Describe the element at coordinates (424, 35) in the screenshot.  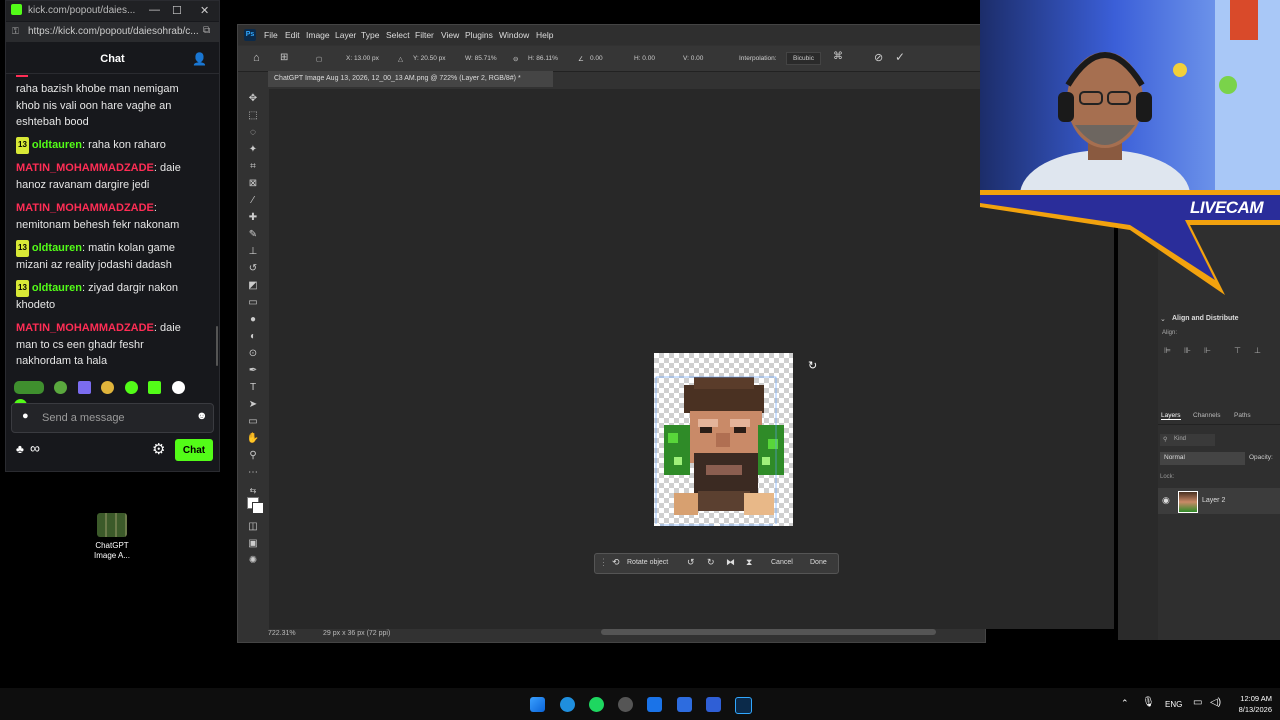
I see `menu-filter: Filter` at that location.